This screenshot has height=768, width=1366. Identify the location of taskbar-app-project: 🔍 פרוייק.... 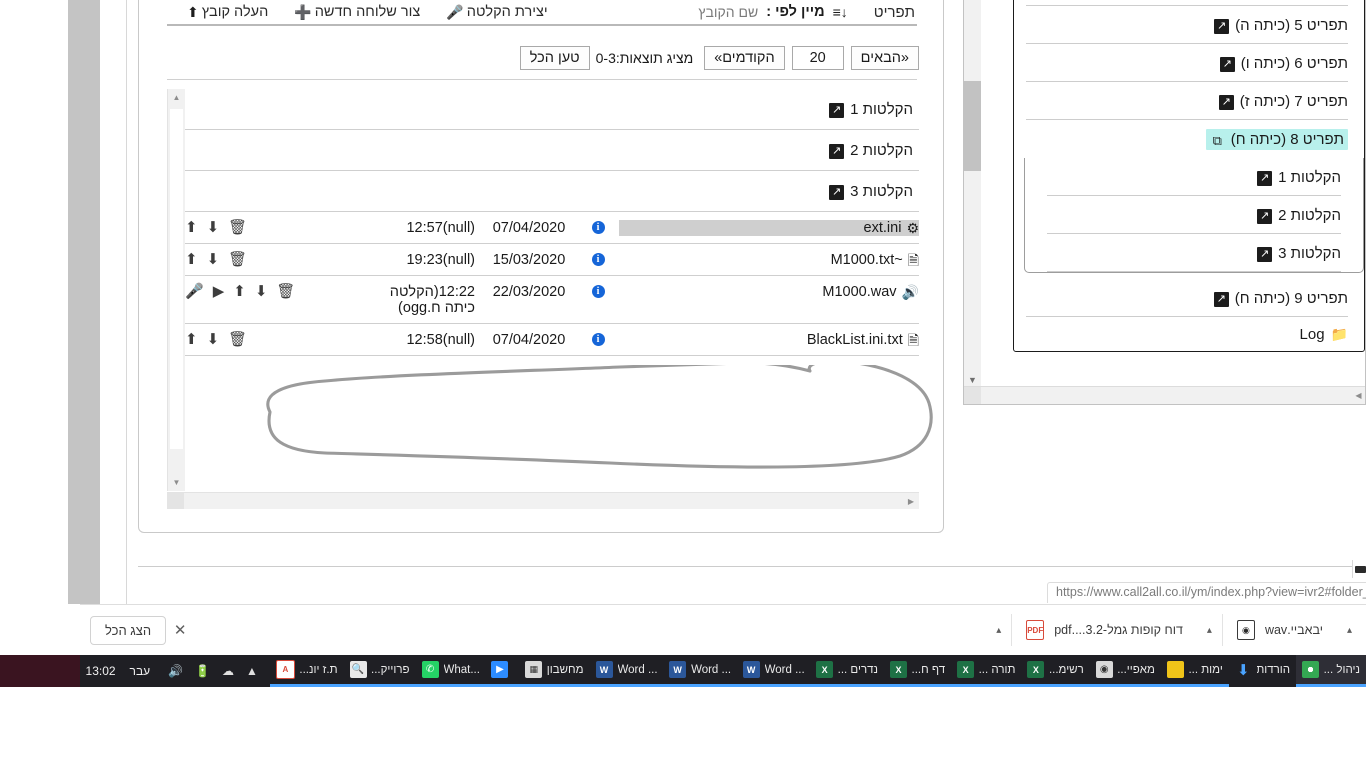
(379, 671).